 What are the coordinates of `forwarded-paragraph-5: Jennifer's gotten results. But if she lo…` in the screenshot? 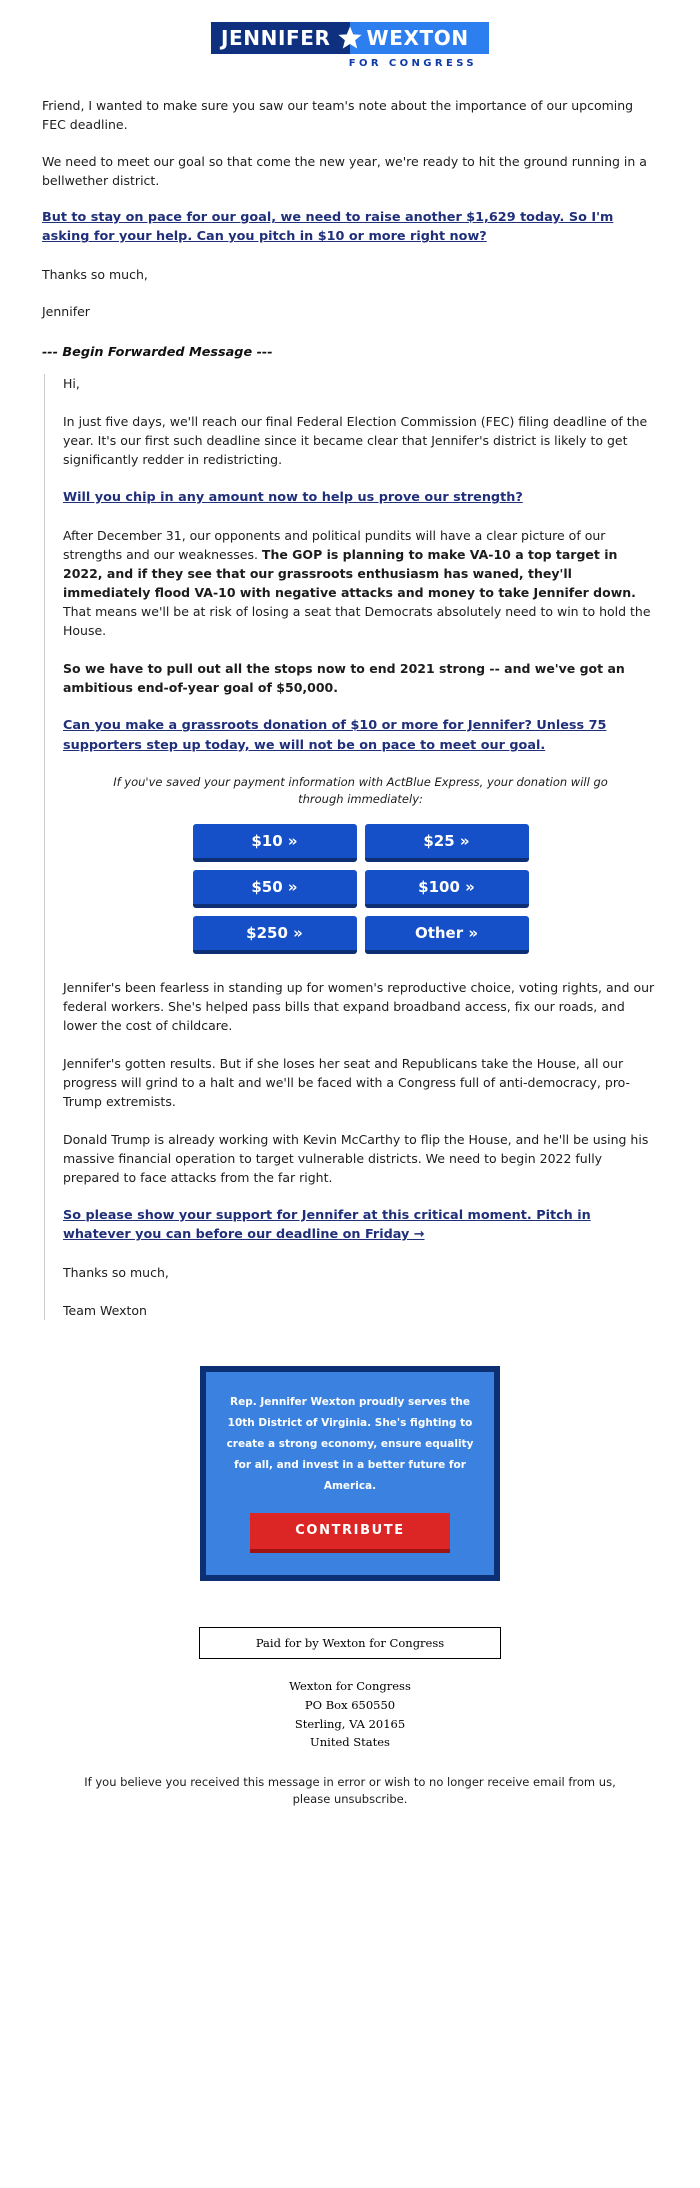 It's located at (347, 1082).